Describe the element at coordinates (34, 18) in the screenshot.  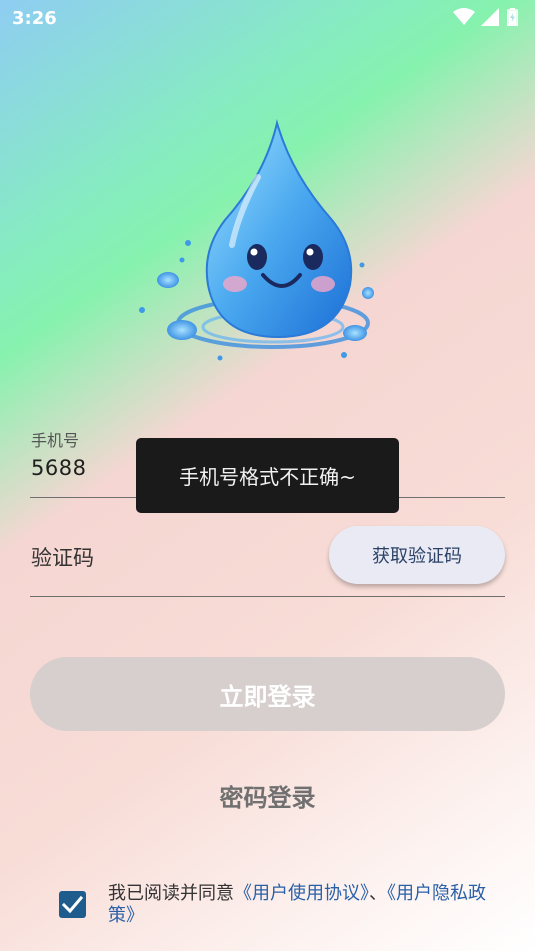
I see `status-time: 3:26` at that location.